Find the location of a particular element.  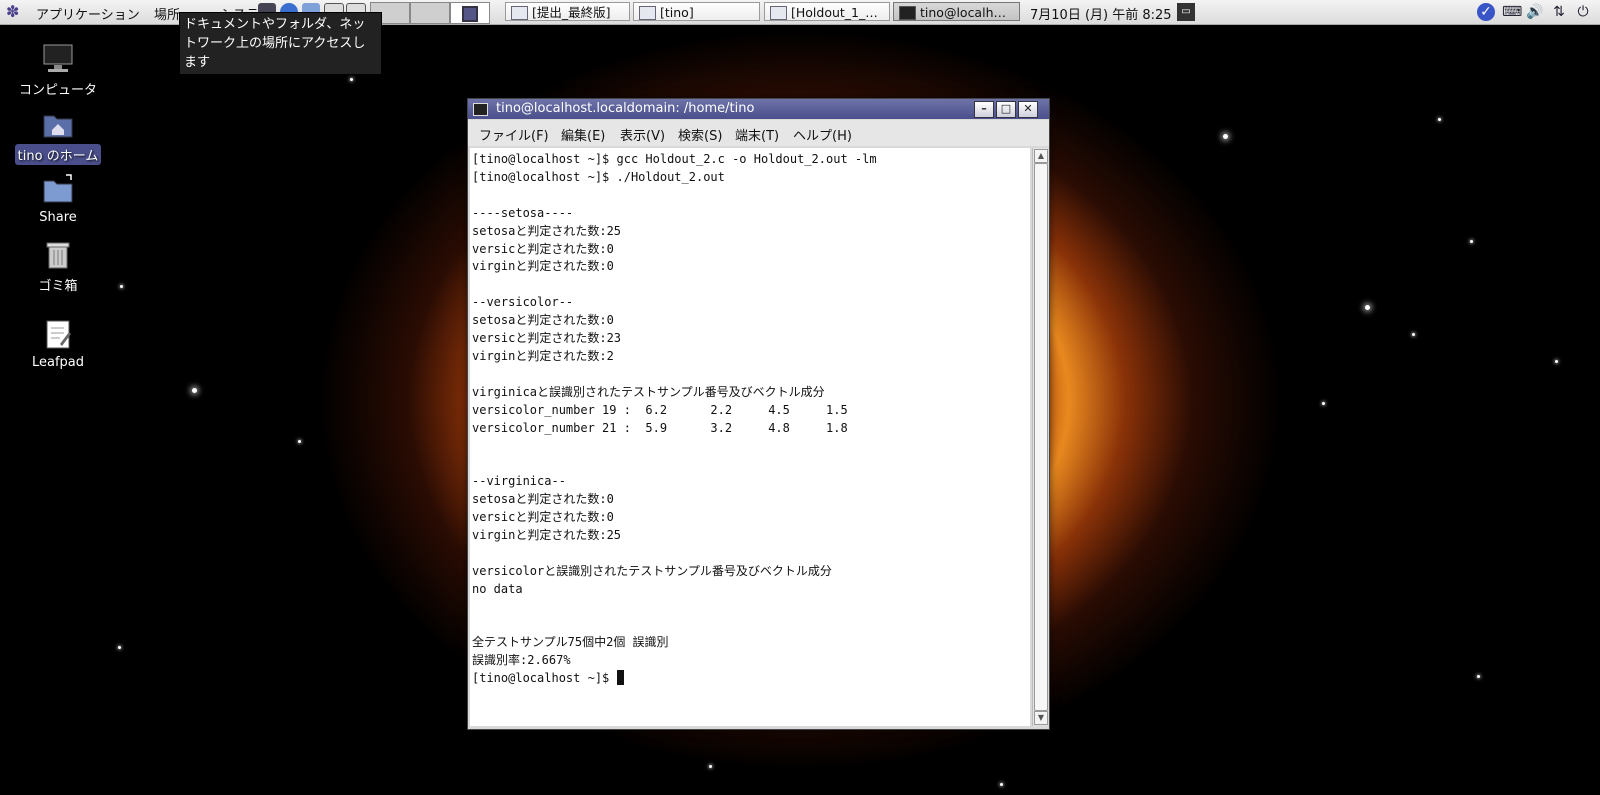

minimize-button: – is located at coordinates (984, 109).